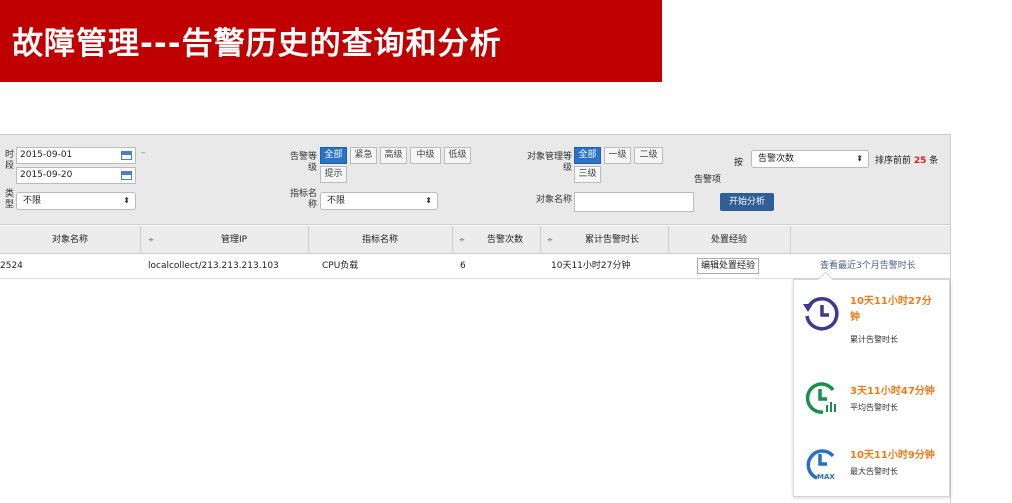 The image size is (1012, 503). I want to click on col-object-name: 对象名称, so click(70, 240).